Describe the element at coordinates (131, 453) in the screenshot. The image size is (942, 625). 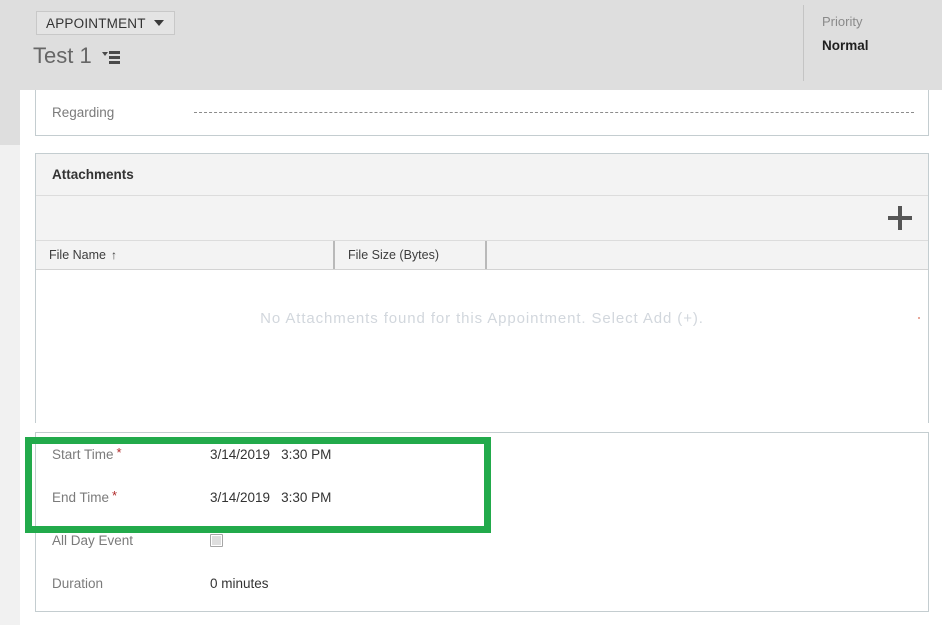
I see `start-time-label: Start Time *` at that location.